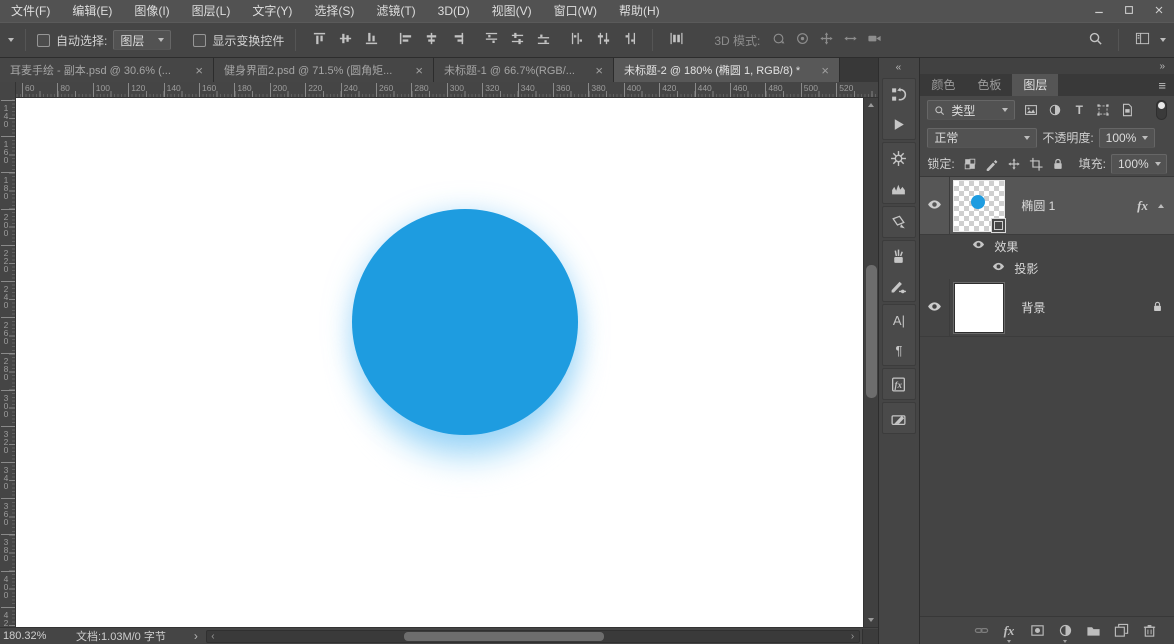  Describe the element at coordinates (1099, 11) in the screenshot. I see `window-minimize-button` at that location.